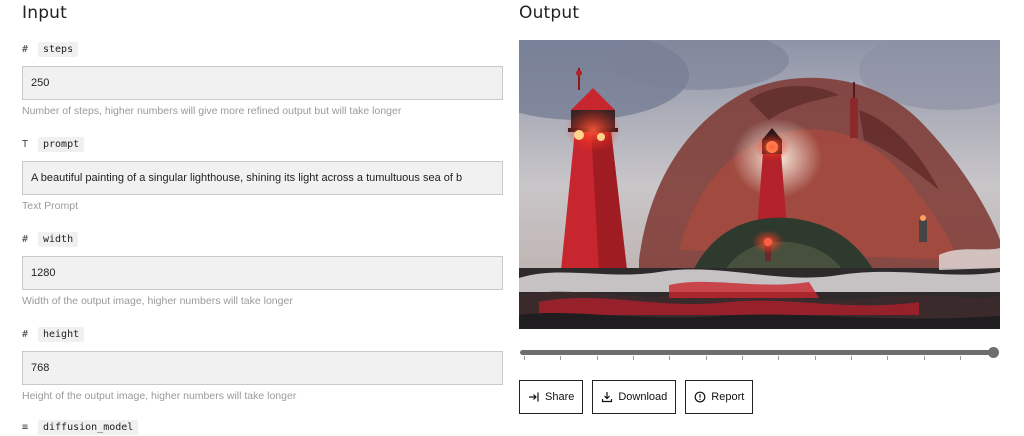 The image size is (1024, 436). Describe the element at coordinates (50, 206) in the screenshot. I see `prompt-help: Text Prompt` at that location.